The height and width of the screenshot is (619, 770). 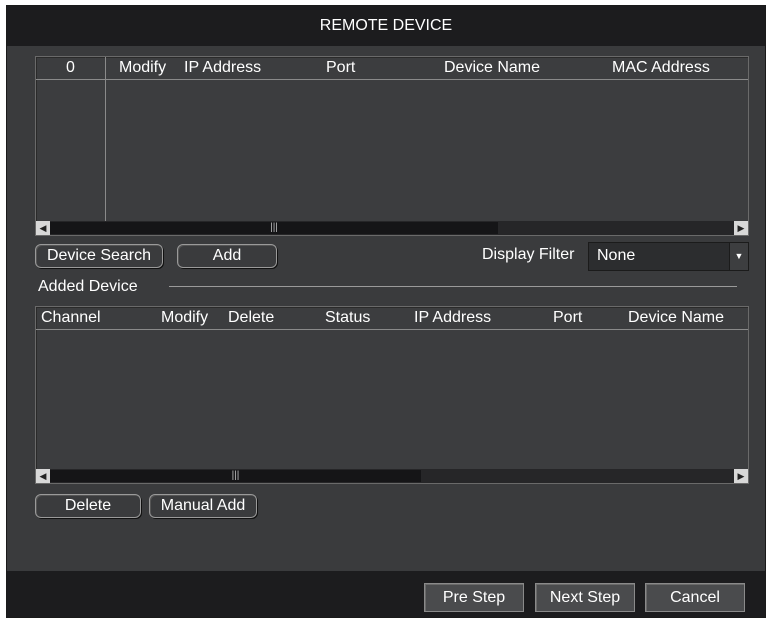 What do you see at coordinates (88, 286) in the screenshot?
I see `added-device-label: Added Device` at bounding box center [88, 286].